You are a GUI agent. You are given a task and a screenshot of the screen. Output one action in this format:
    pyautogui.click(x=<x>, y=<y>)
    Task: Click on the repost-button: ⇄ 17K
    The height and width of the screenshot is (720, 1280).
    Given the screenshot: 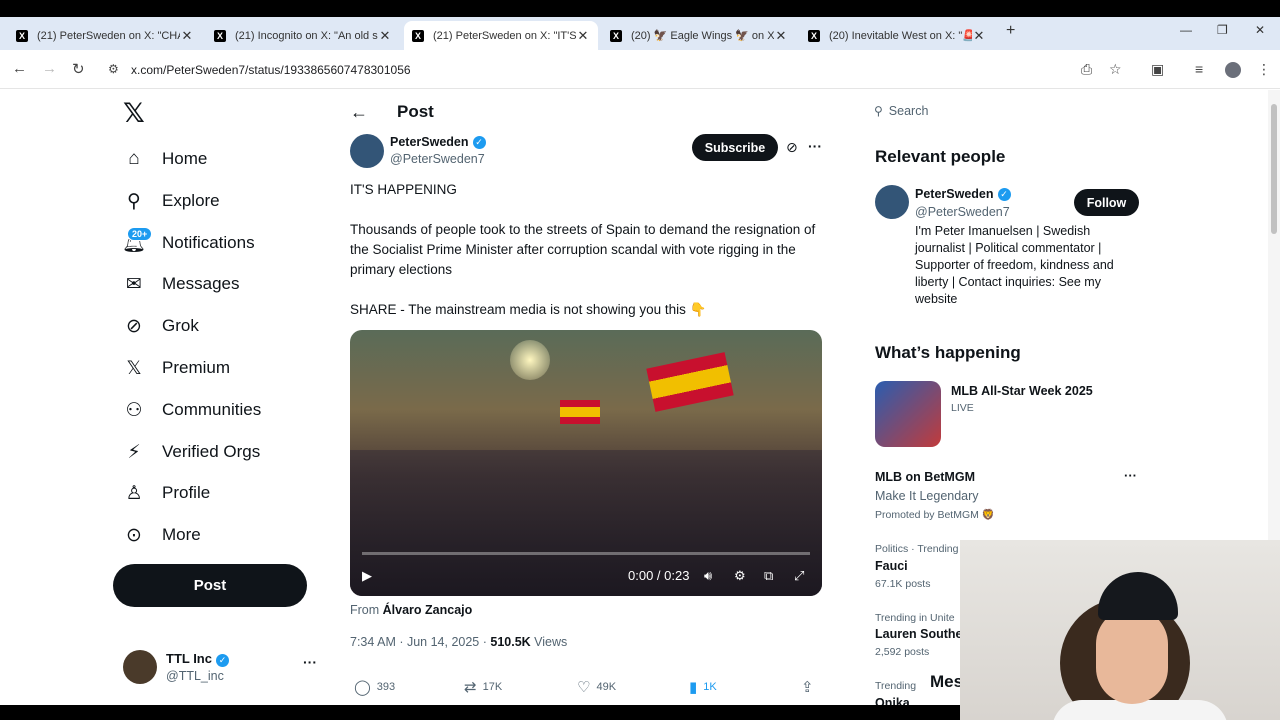 What is the action you would take?
    pyautogui.click(x=483, y=687)
    